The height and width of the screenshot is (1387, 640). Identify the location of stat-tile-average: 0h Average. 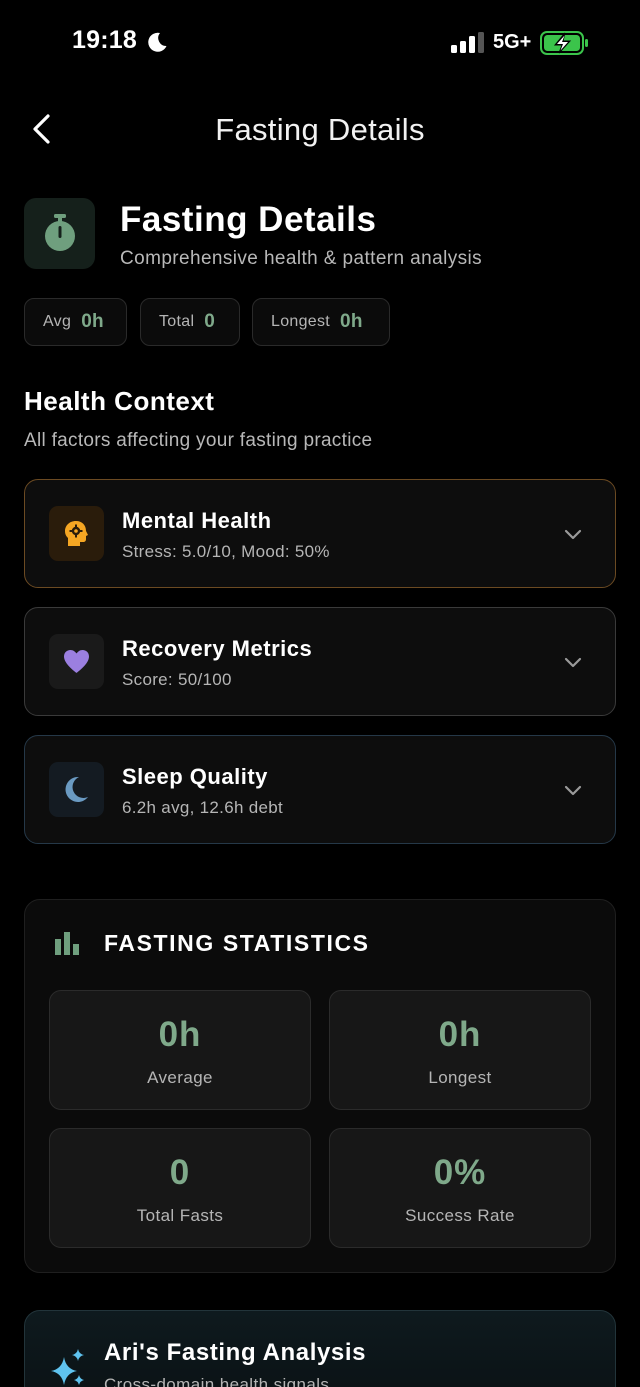
(180, 1050).